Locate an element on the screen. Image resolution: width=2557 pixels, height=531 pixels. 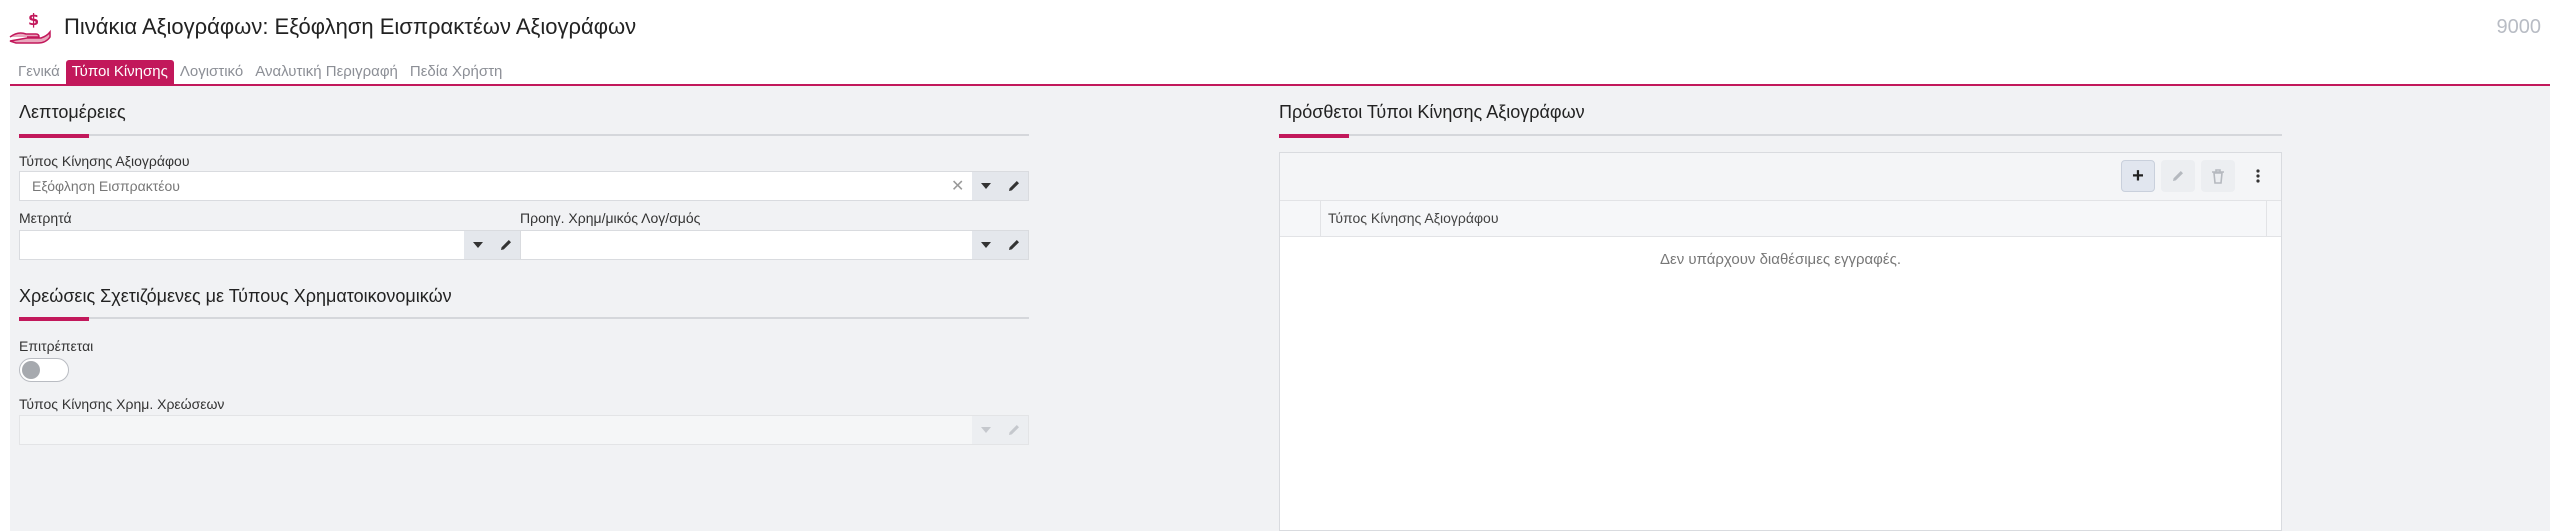
plus-icon: + is located at coordinates (2138, 176).